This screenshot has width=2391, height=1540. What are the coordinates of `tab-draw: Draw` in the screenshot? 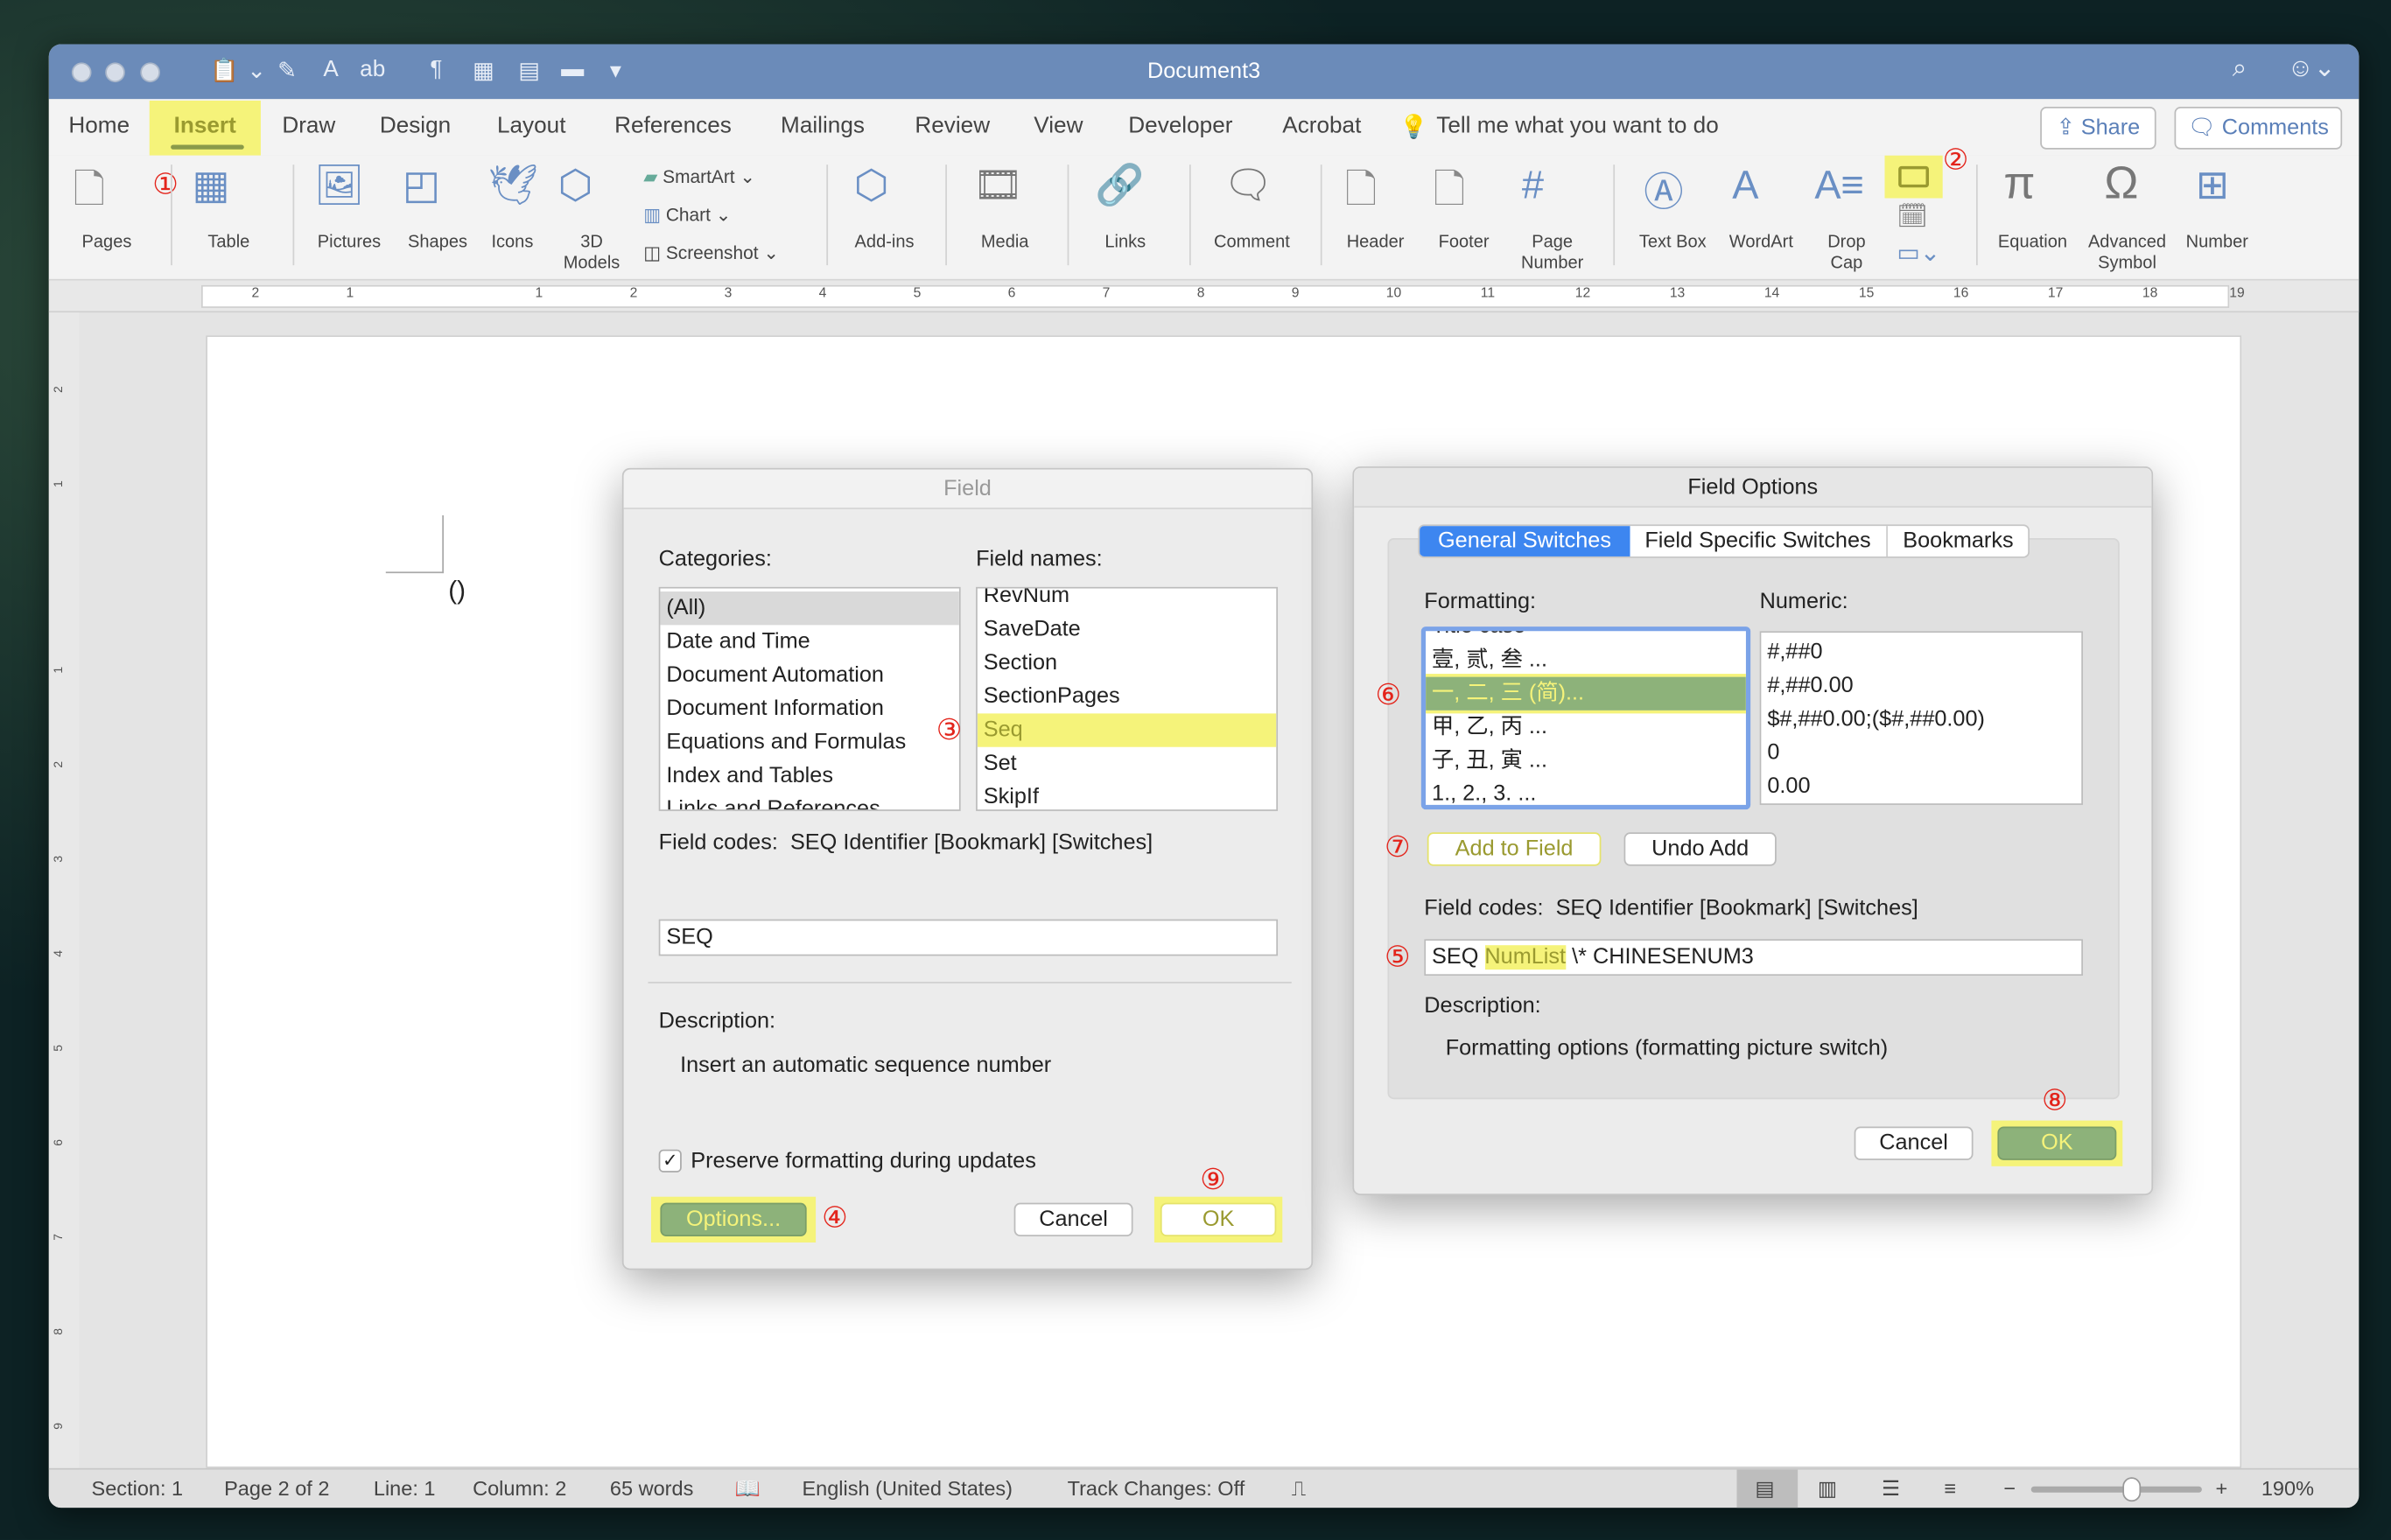 It's located at (308, 126).